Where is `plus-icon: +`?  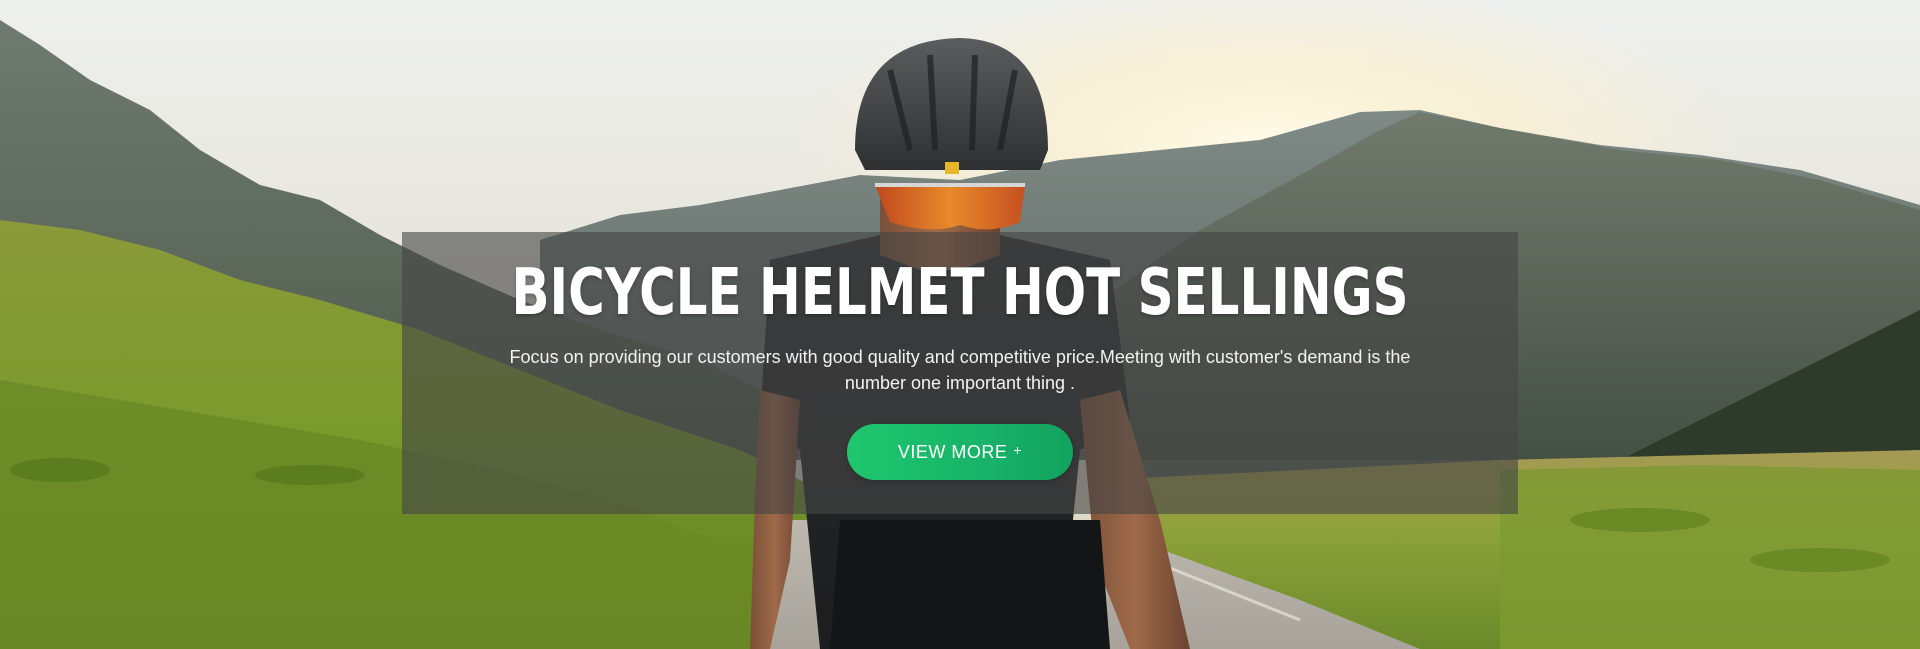
plus-icon: + is located at coordinates (1018, 450).